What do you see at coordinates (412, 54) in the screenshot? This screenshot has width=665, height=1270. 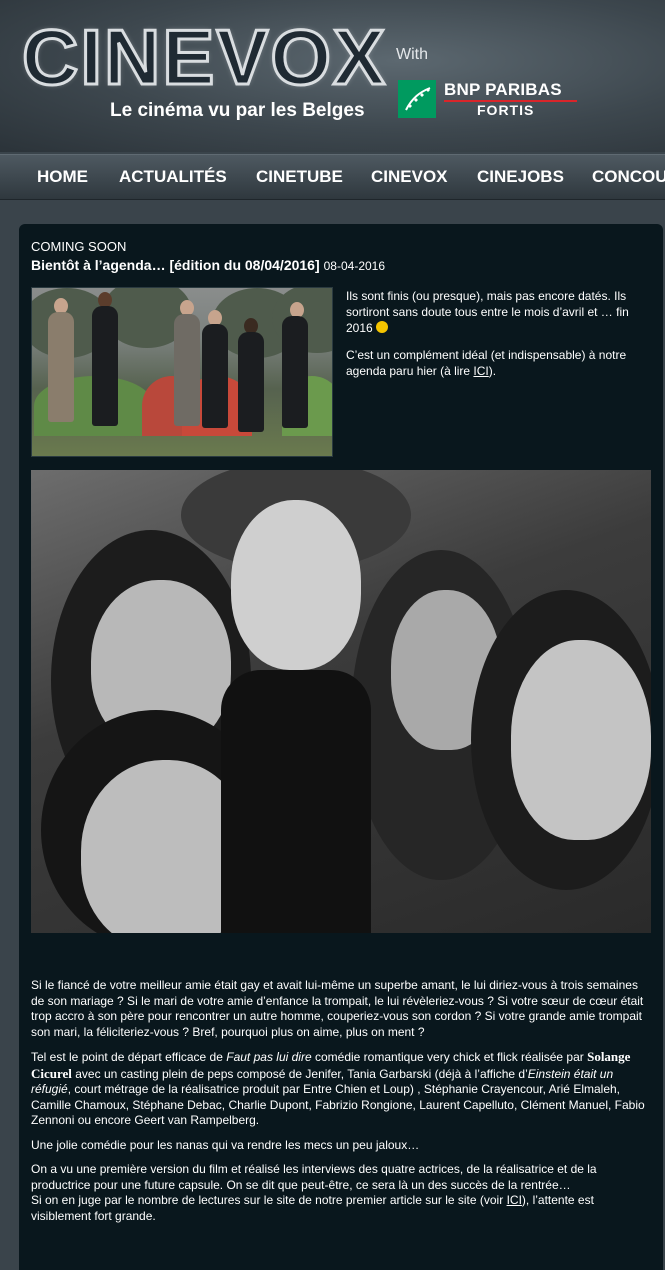 I see `sponsor-prefix: With` at bounding box center [412, 54].